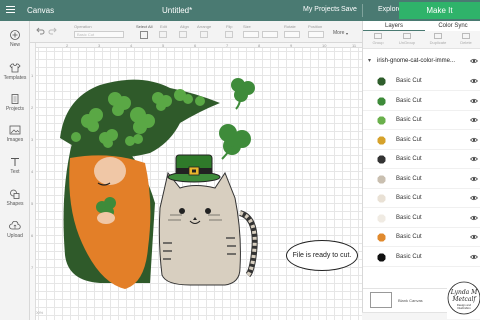  What do you see at coordinates (349, 9) in the screenshot?
I see `save-link: Save` at bounding box center [349, 9].